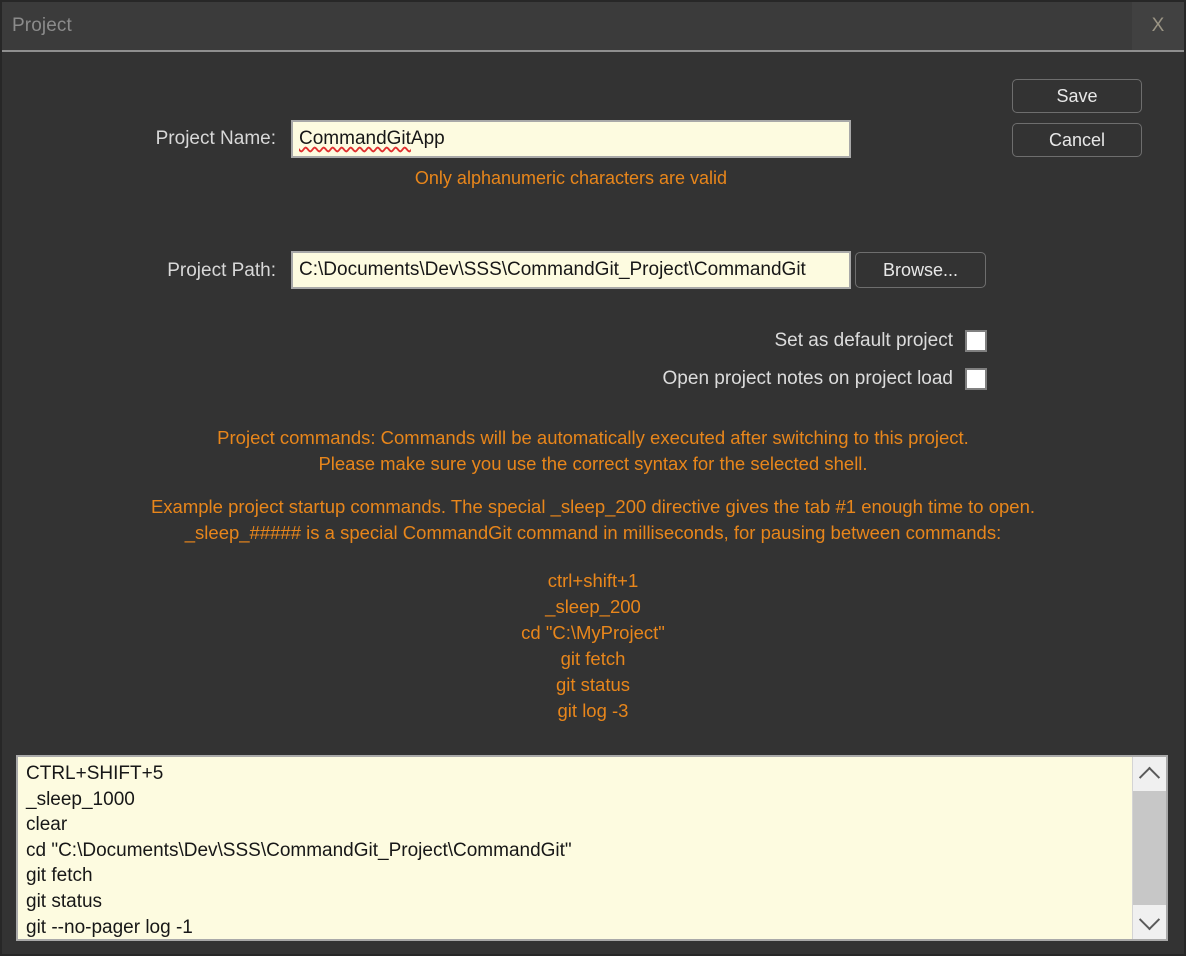 The width and height of the screenshot is (1186, 956). Describe the element at coordinates (593, 27) in the screenshot. I see `title-bar: Project X` at that location.